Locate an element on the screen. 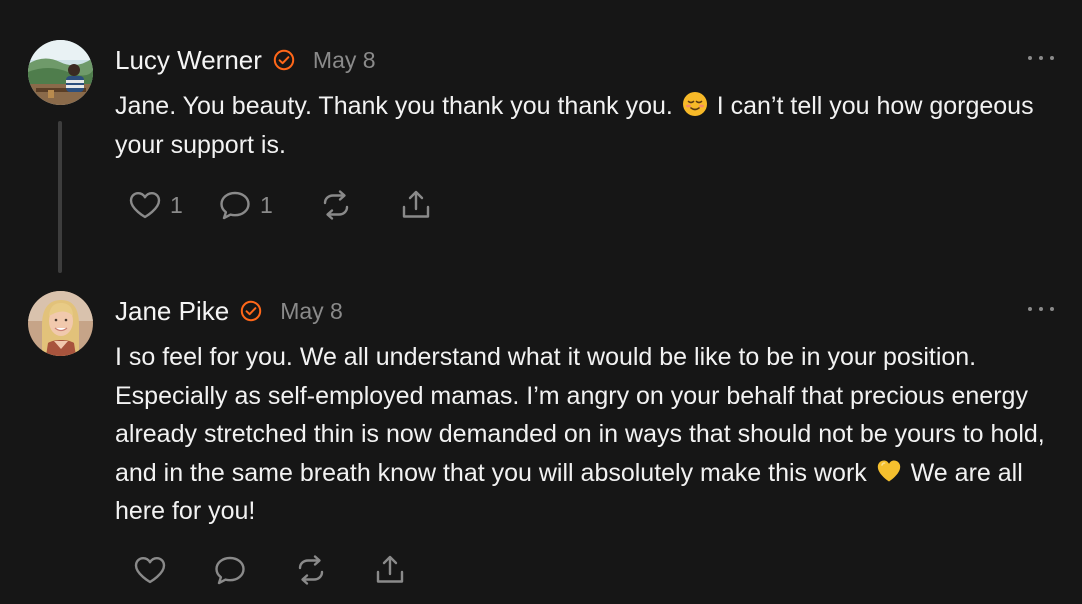  comment-header: Jane Pike May 8 is located at coordinates (229, 311).